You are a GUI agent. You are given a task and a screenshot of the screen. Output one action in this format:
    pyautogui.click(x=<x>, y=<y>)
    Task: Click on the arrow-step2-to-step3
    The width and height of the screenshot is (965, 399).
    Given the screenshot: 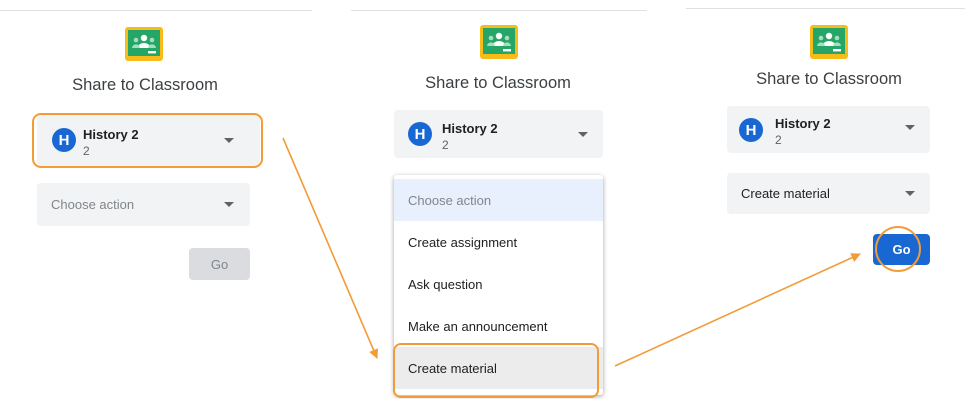 What is the action you would take?
    pyautogui.click(x=737, y=310)
    